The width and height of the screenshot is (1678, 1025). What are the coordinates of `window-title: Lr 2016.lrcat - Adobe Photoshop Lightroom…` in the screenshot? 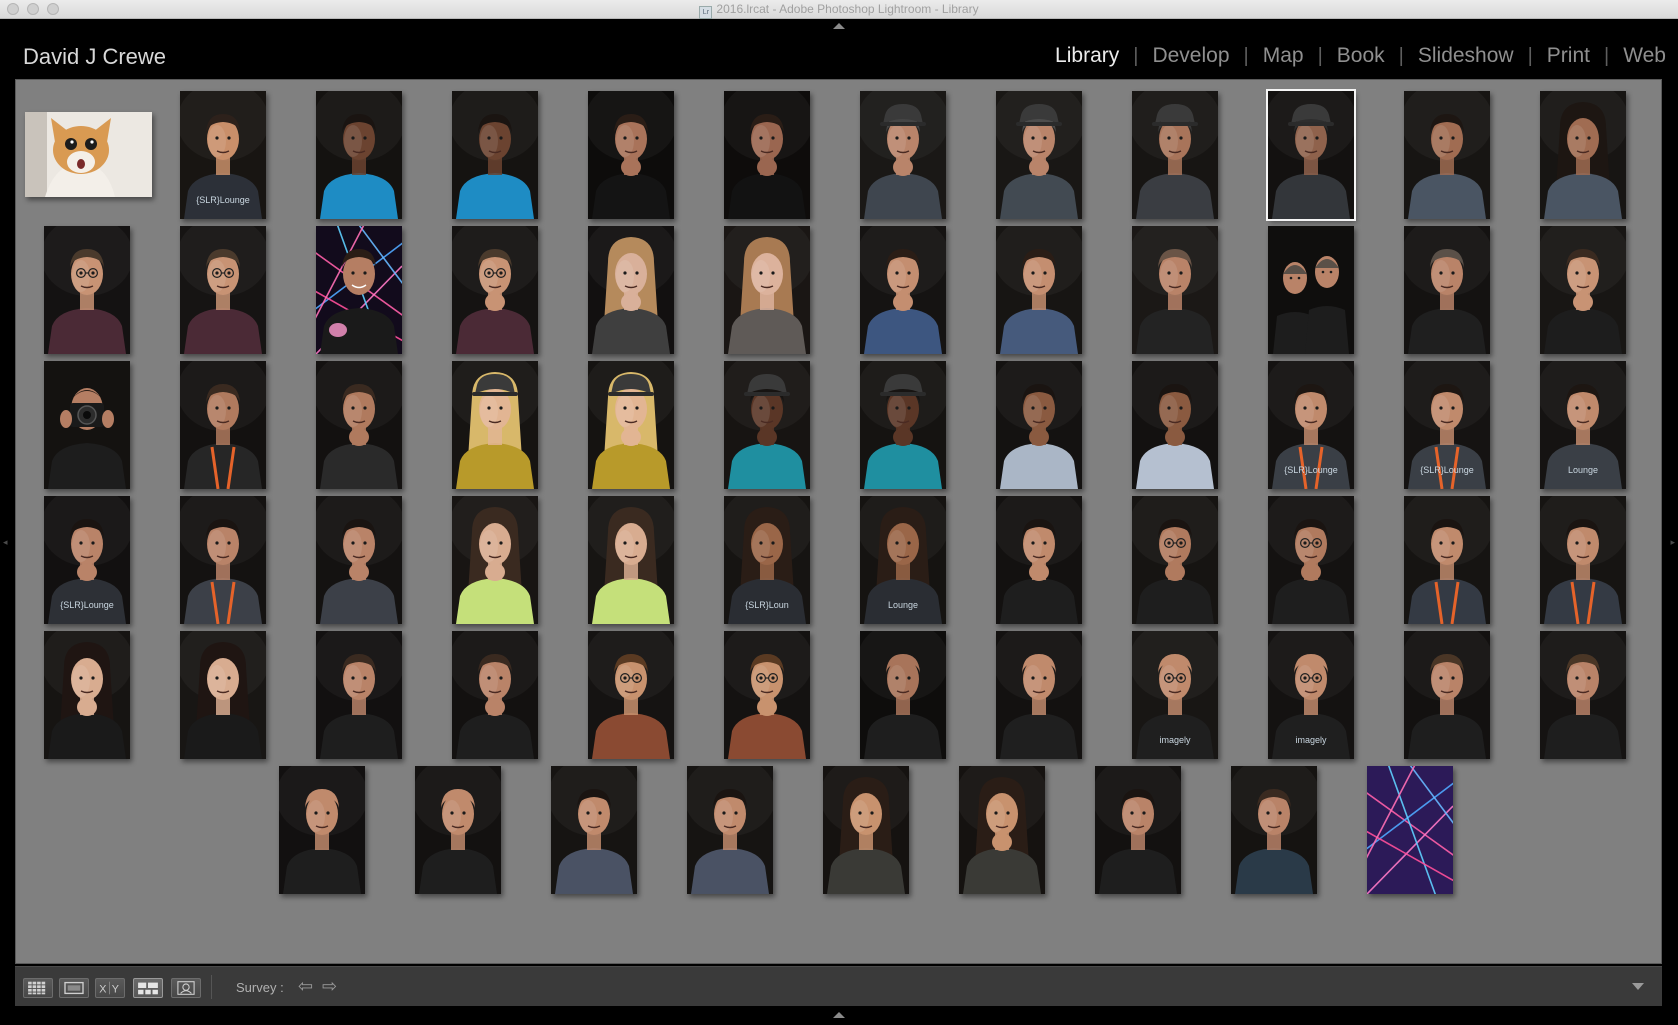 It's located at (839, 10).